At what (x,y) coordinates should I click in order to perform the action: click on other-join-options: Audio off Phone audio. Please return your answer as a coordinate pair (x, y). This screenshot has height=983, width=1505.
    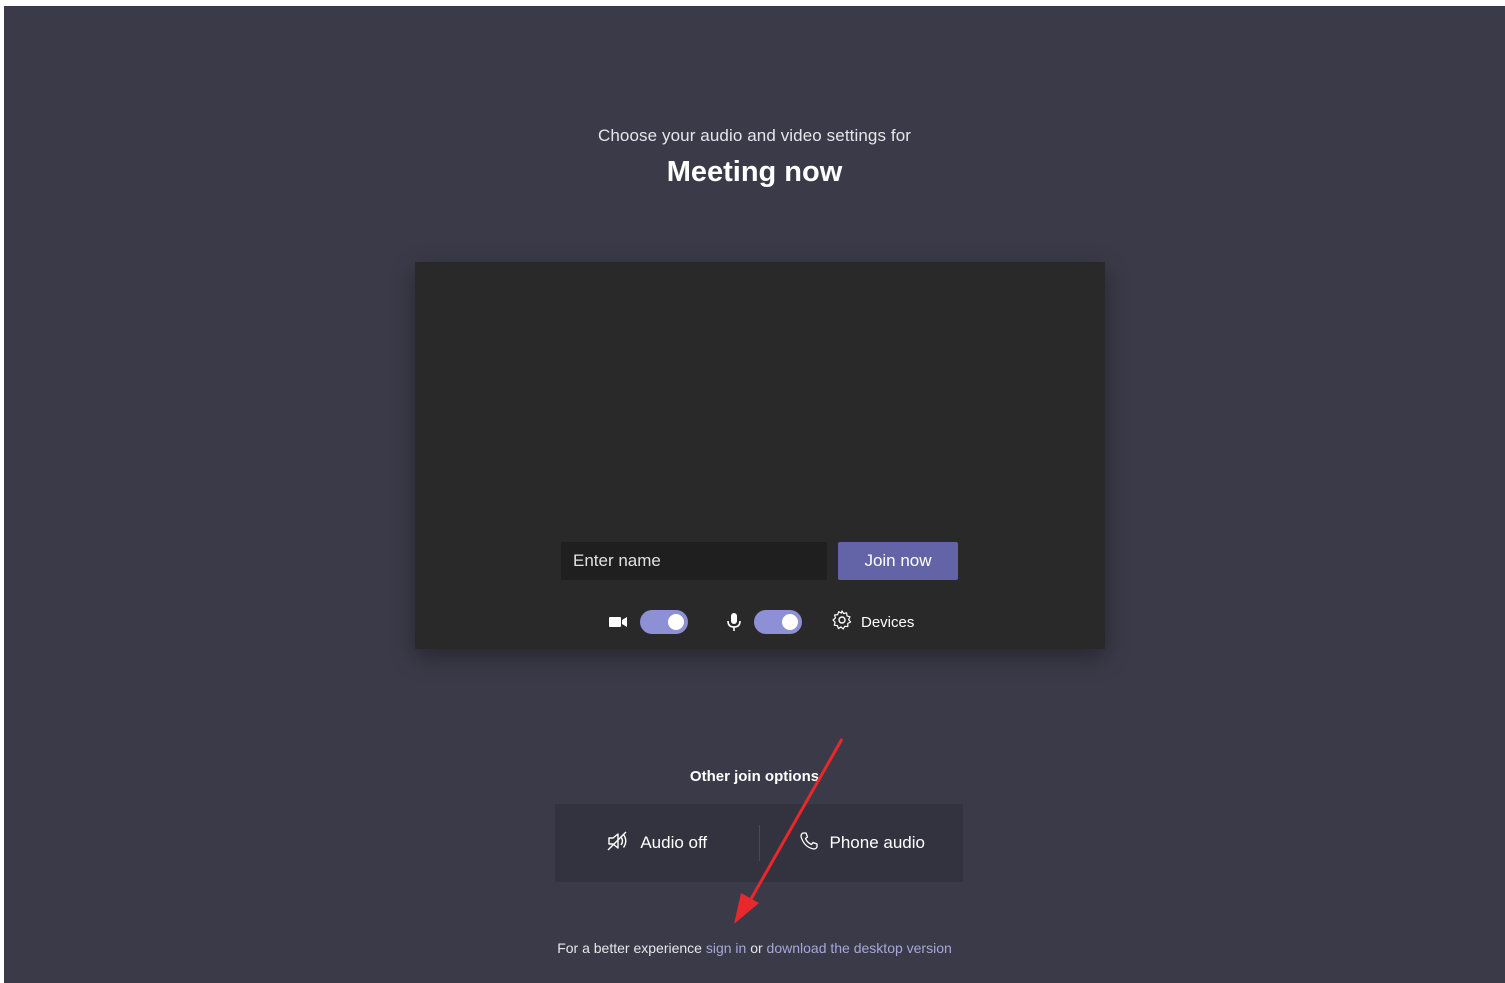
    Looking at the image, I should click on (759, 843).